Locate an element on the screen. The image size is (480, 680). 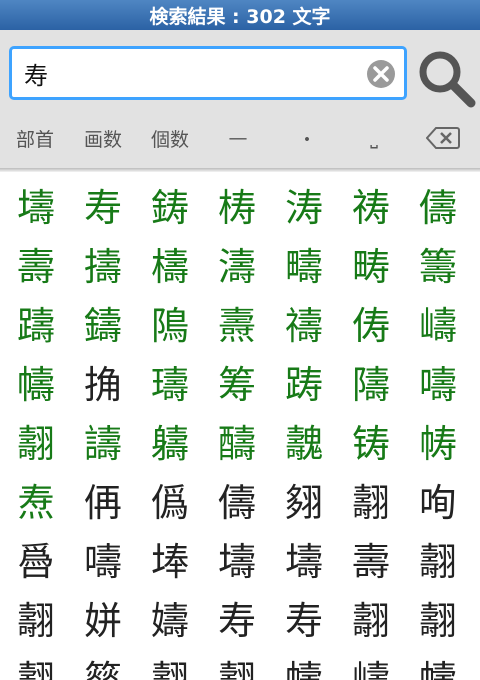
tool-row: 部首 画数 個数 — ・ ⎵ is located at coordinates (240, 138).